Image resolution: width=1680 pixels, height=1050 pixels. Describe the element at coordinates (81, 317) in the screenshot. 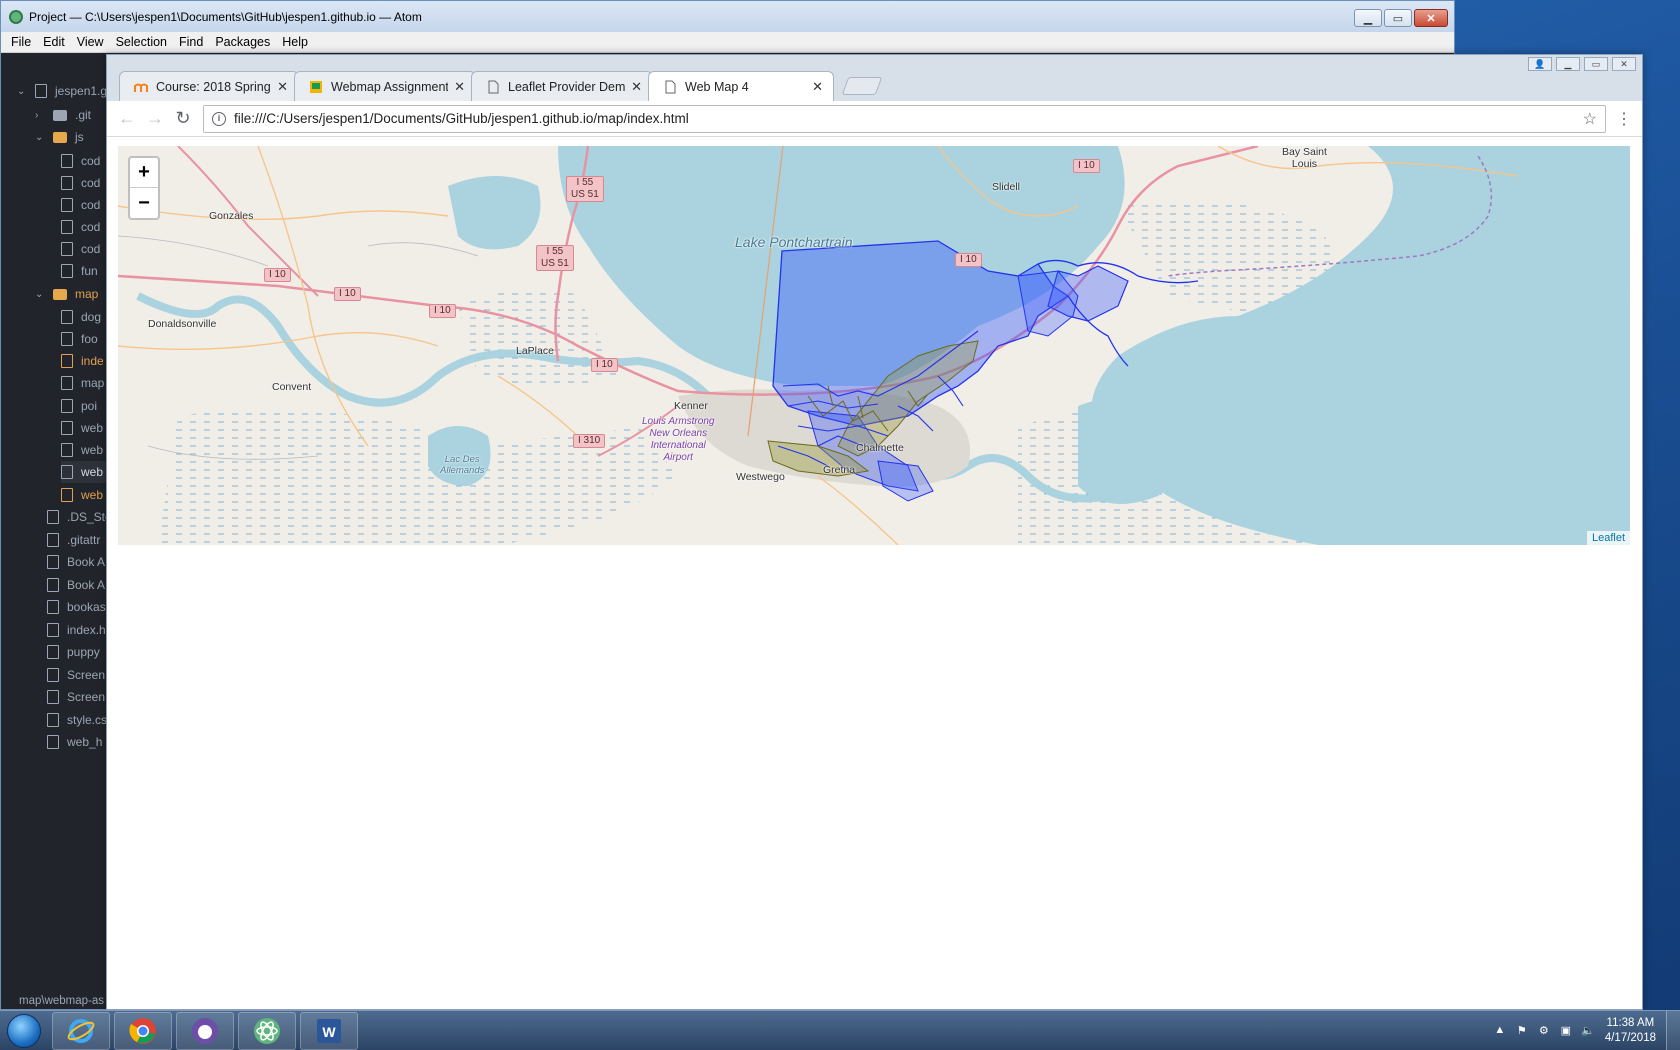

I see `tree-item: dog` at that location.